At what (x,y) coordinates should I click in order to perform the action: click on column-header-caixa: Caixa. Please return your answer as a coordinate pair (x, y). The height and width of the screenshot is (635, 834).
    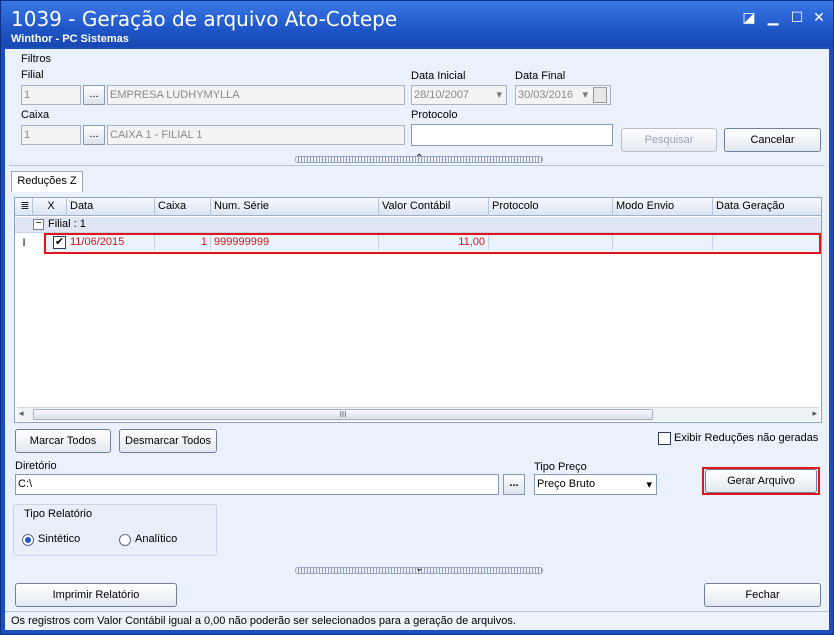
    Looking at the image, I should click on (183, 207).